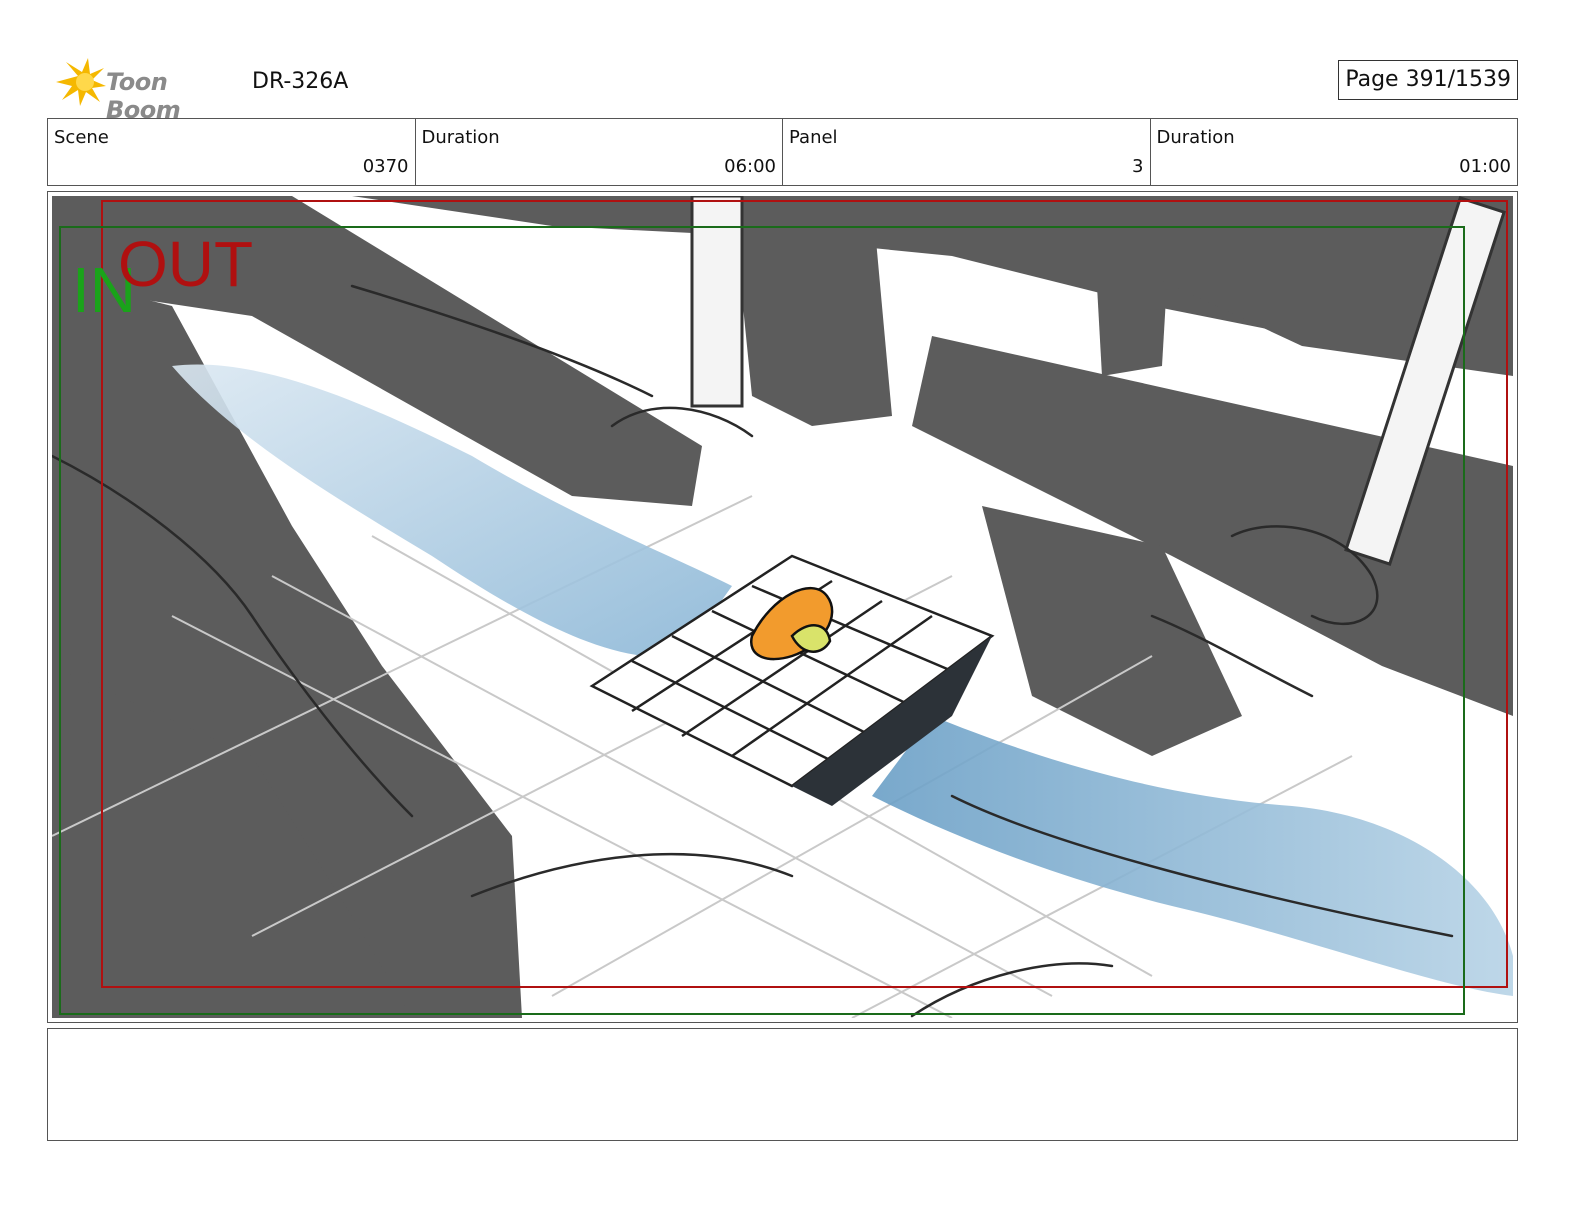  Describe the element at coordinates (1138, 166) in the screenshot. I see `panel-value: 3` at that location.